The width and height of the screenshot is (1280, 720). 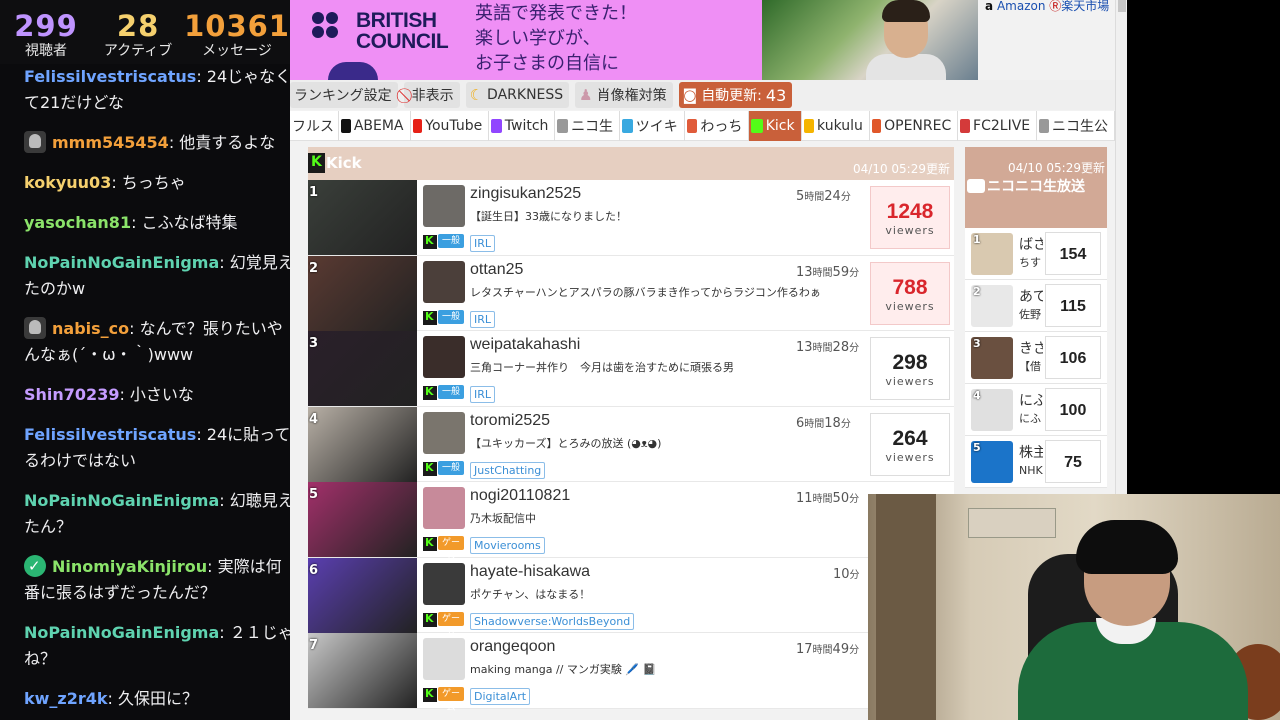 What do you see at coordinates (77, 222) in the screenshot?
I see `chat-username: yasochan81` at bounding box center [77, 222].